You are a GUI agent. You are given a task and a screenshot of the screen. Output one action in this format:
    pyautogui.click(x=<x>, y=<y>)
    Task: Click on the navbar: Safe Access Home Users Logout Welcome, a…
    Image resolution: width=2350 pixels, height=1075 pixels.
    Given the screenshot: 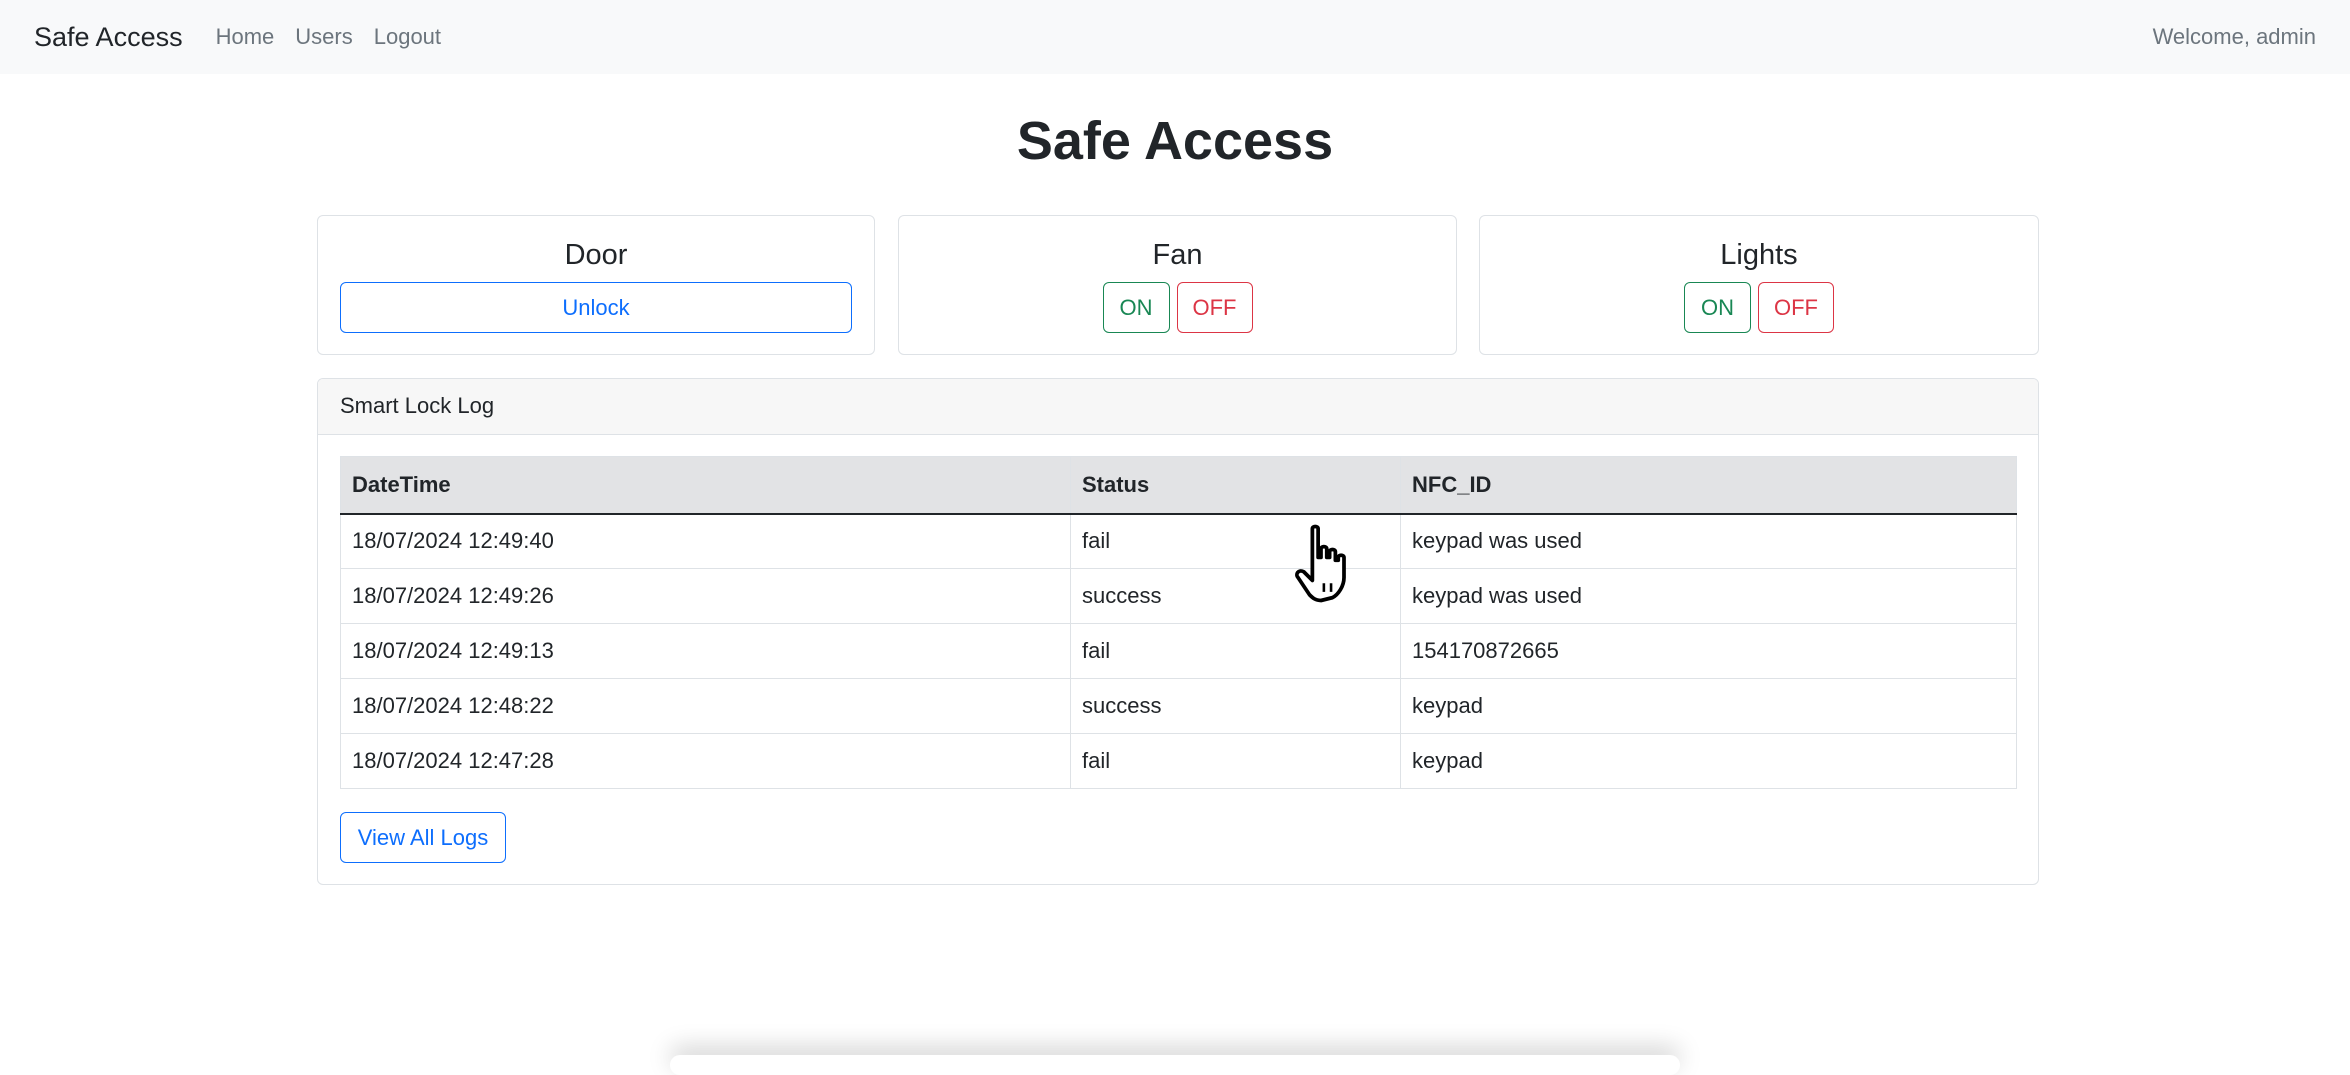 What is the action you would take?
    pyautogui.click(x=1175, y=37)
    